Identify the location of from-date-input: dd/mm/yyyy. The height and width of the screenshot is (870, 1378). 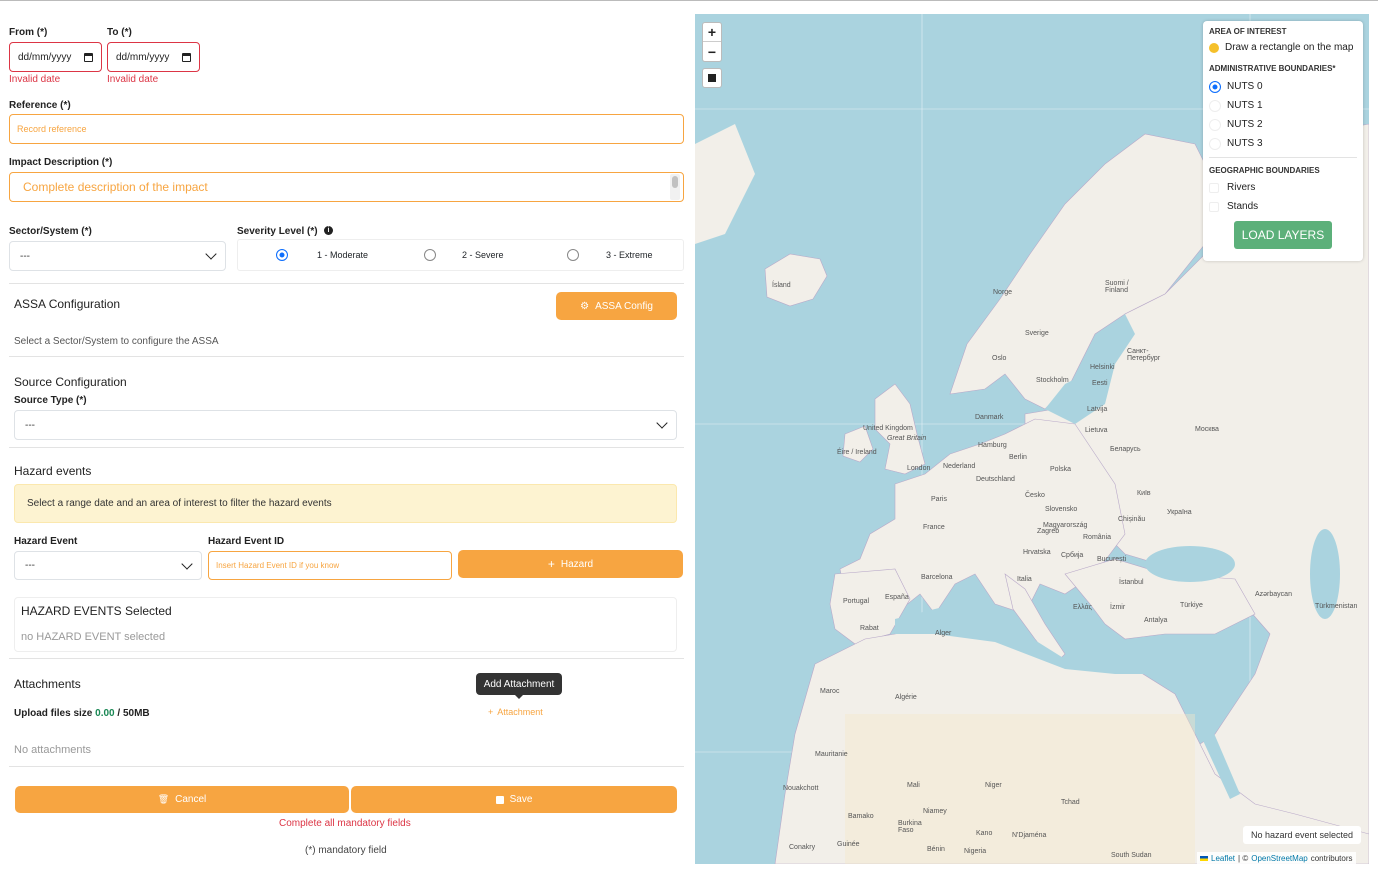
(55, 57).